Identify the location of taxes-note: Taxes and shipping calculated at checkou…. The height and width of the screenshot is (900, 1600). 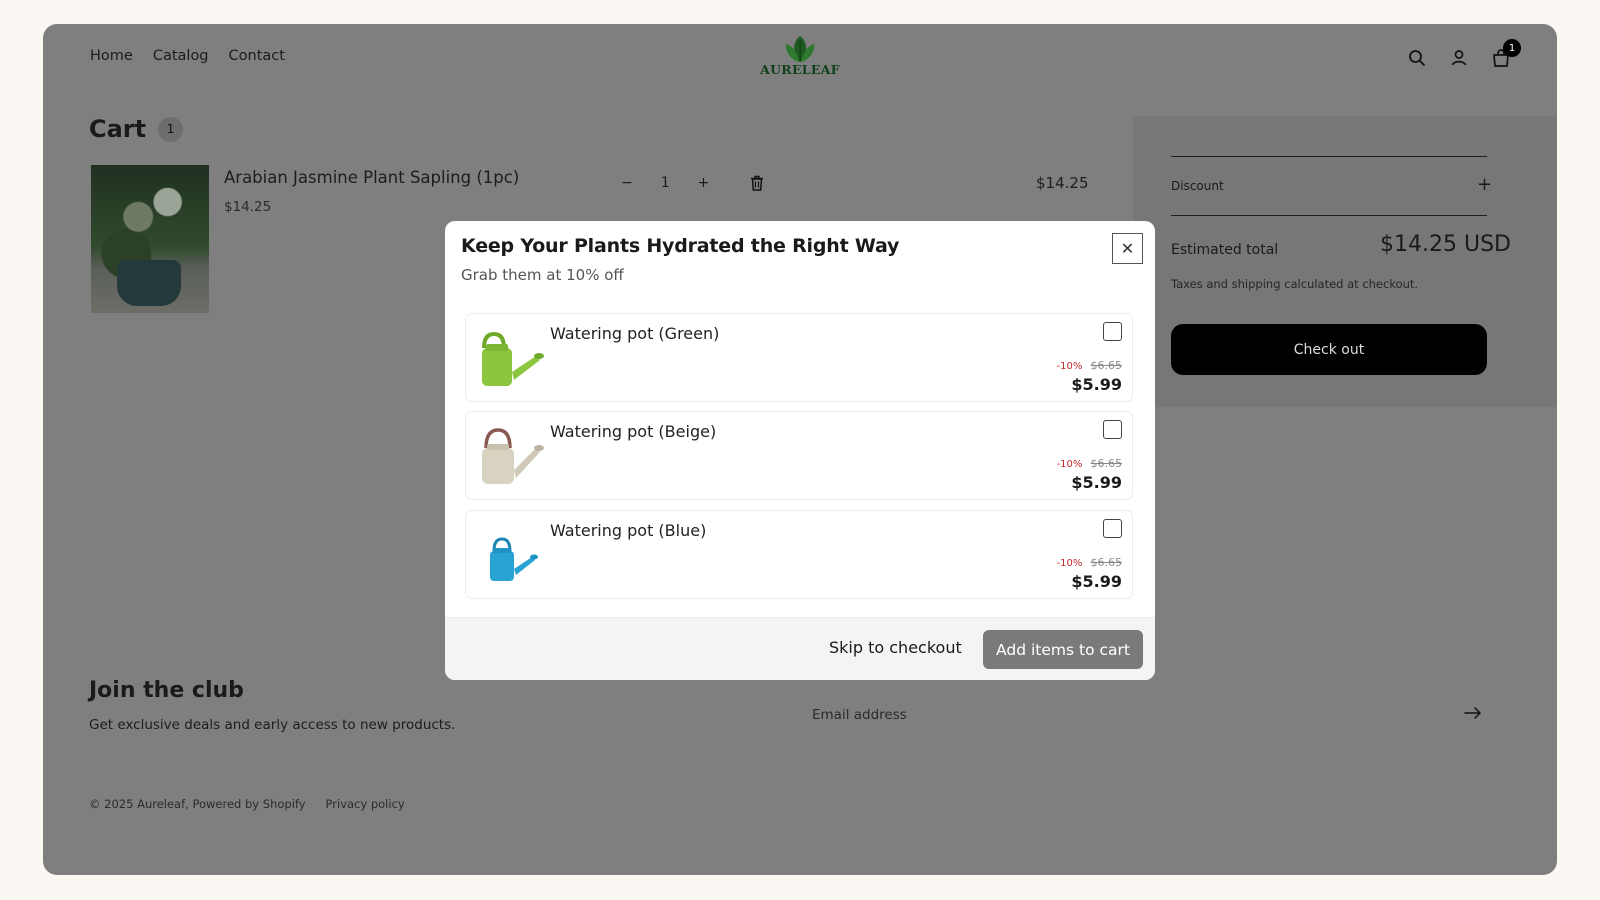
(1295, 284).